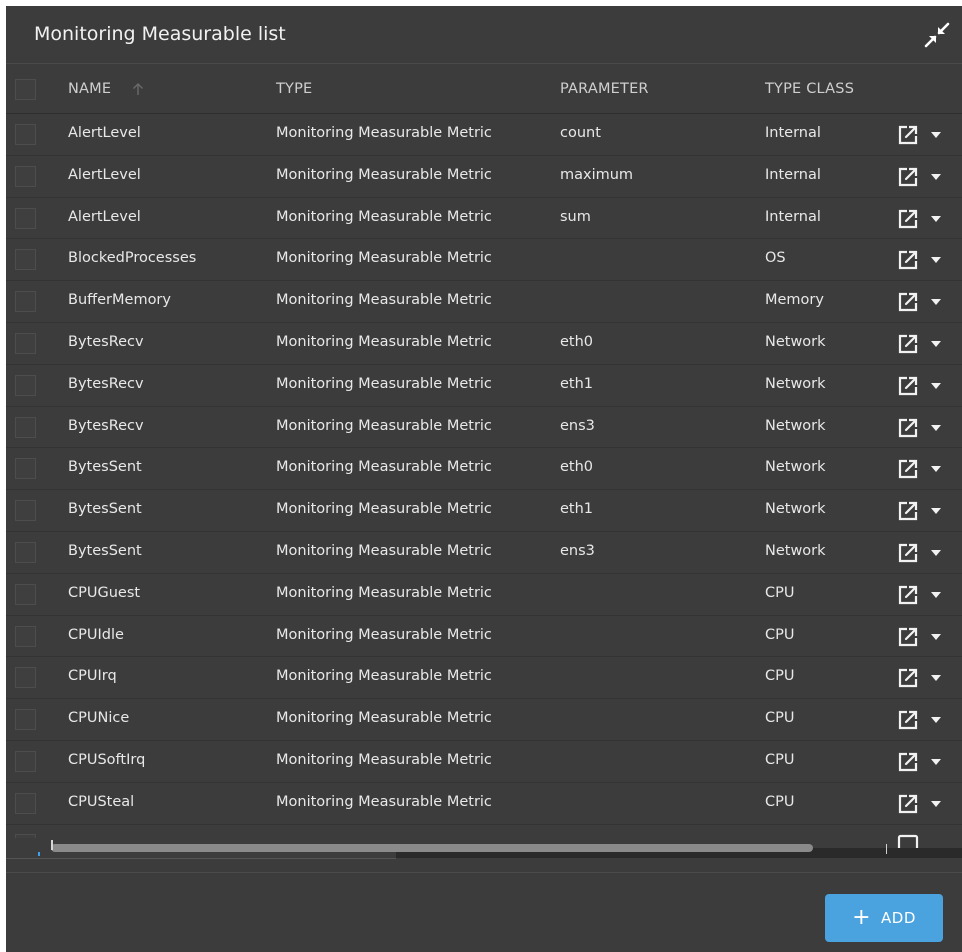 The height and width of the screenshot is (952, 962). What do you see at coordinates (580, 133) in the screenshot?
I see `cell-parameter: count` at bounding box center [580, 133].